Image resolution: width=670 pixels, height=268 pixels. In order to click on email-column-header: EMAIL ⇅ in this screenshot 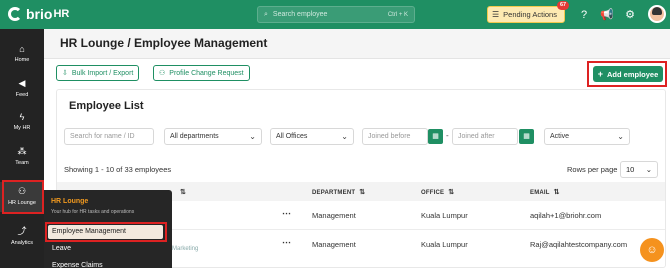, I will do `click(545, 192)`.